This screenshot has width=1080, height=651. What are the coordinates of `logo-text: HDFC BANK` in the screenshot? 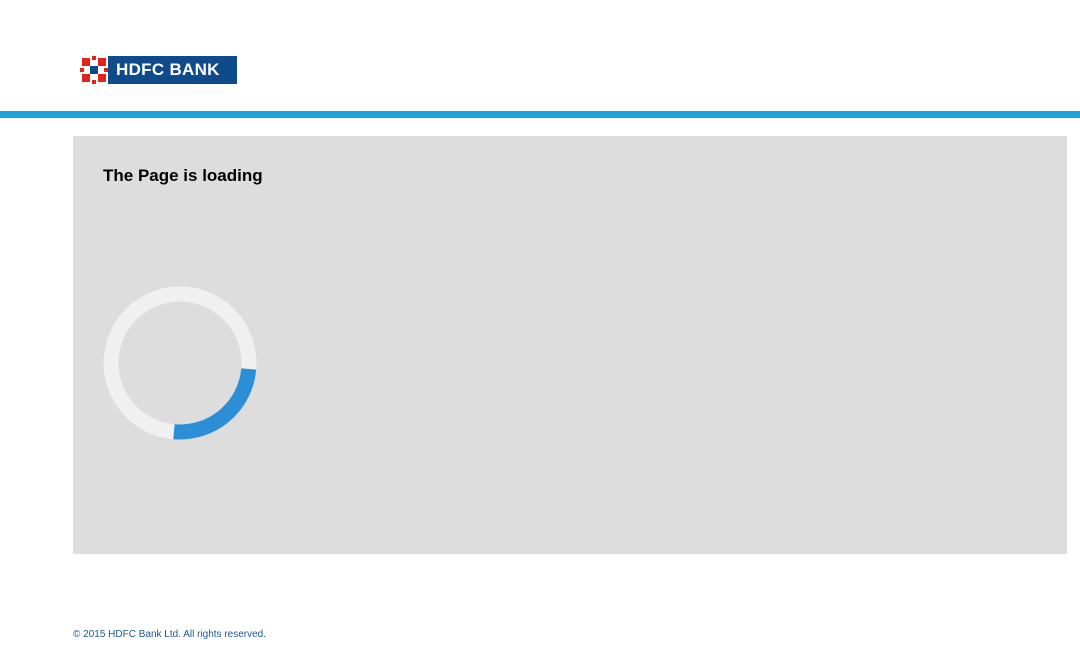 It's located at (168, 69).